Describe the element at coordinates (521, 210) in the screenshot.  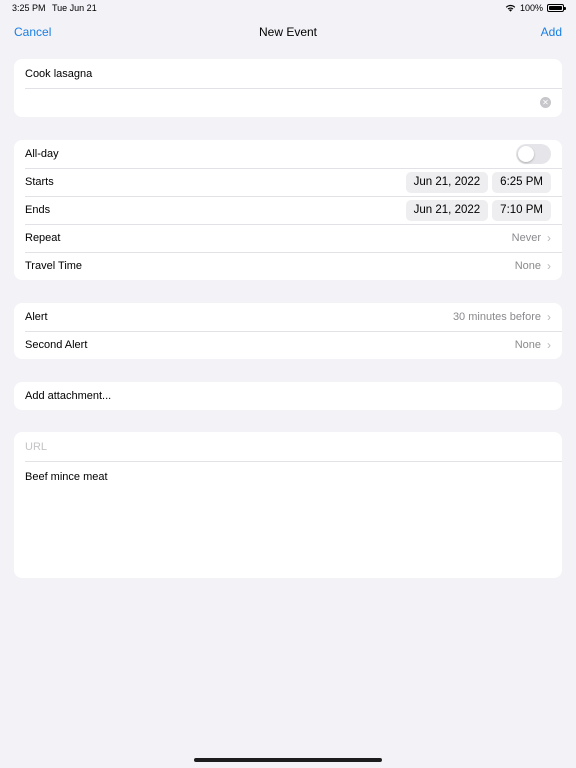
I see `ends-time-button: 7:10 PM` at that location.